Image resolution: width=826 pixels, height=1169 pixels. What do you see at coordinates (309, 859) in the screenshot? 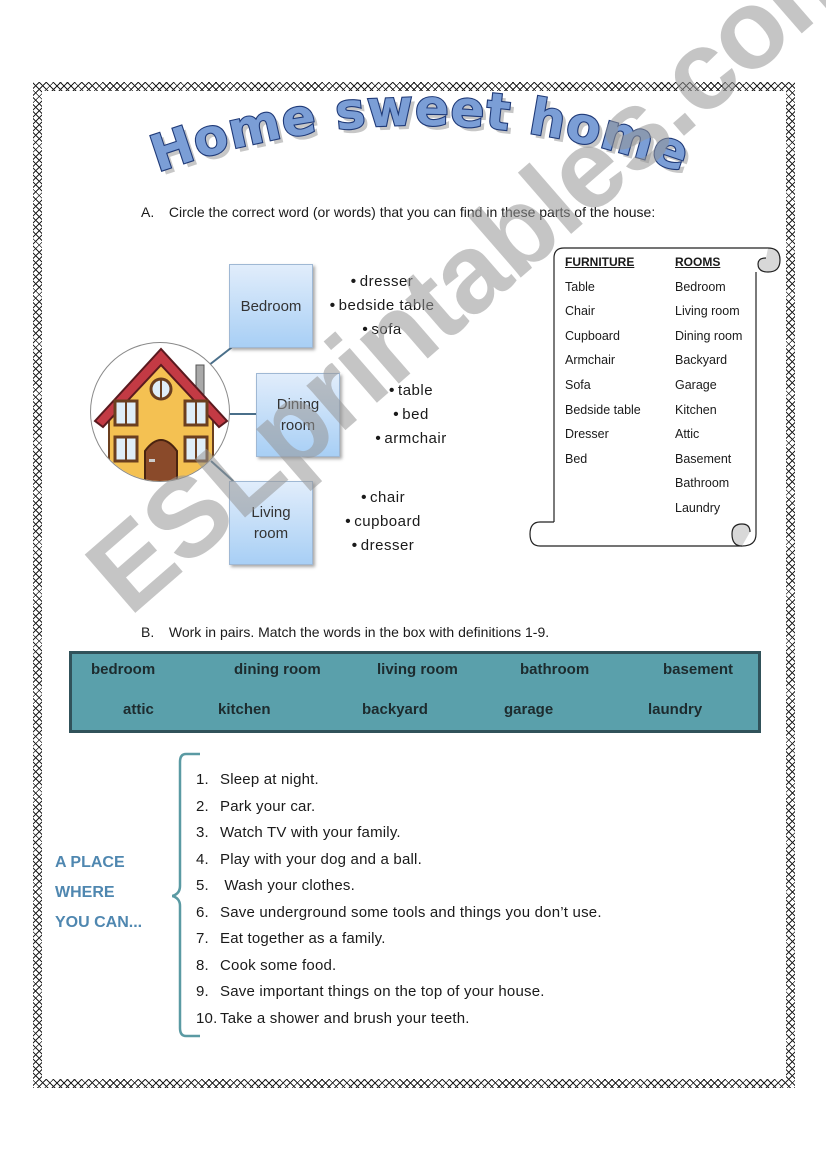
I see `definition-item: 4. Play with your dog and a ball.` at bounding box center [309, 859].